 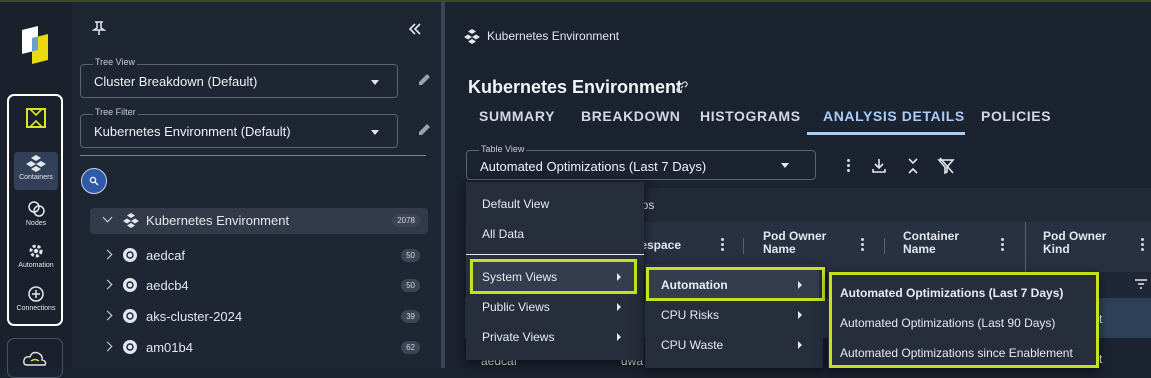 I want to click on tree-view-select: Tree View Cluster Breakdown (Default), so click(x=239, y=77).